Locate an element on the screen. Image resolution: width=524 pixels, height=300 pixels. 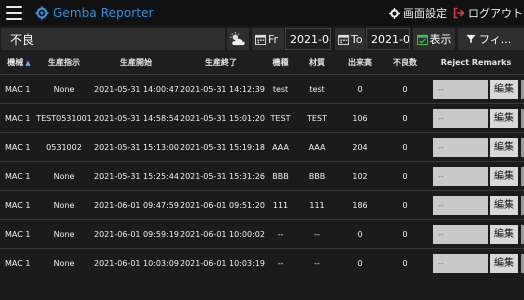
cell-production-start: 2021-05-31 14:00:47 is located at coordinates (136, 89).